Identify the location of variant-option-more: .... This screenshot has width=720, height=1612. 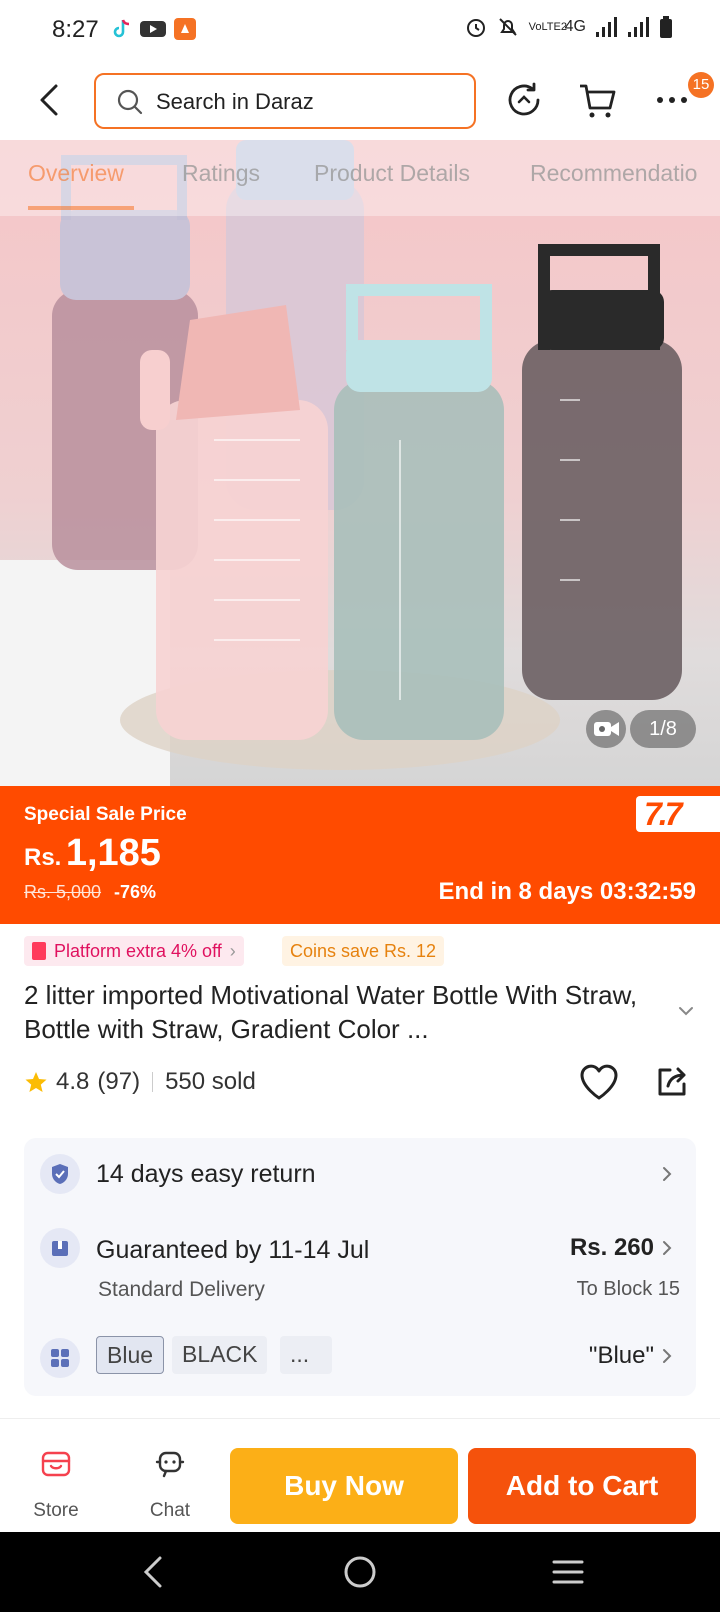
(306, 1355).